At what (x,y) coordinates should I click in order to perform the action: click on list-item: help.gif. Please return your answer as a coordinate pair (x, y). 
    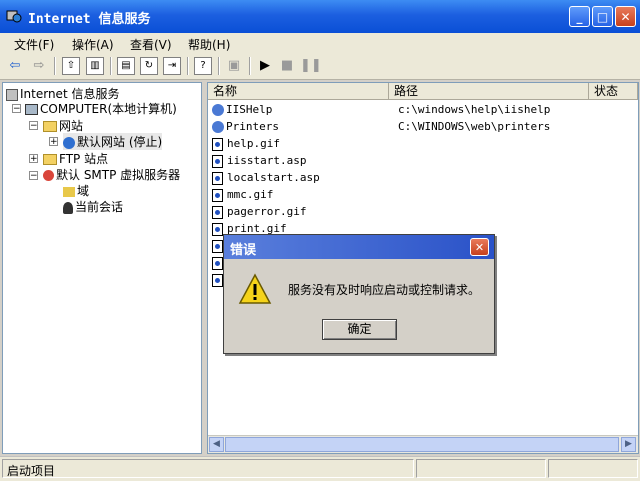
    Looking at the image, I should click on (246, 144).